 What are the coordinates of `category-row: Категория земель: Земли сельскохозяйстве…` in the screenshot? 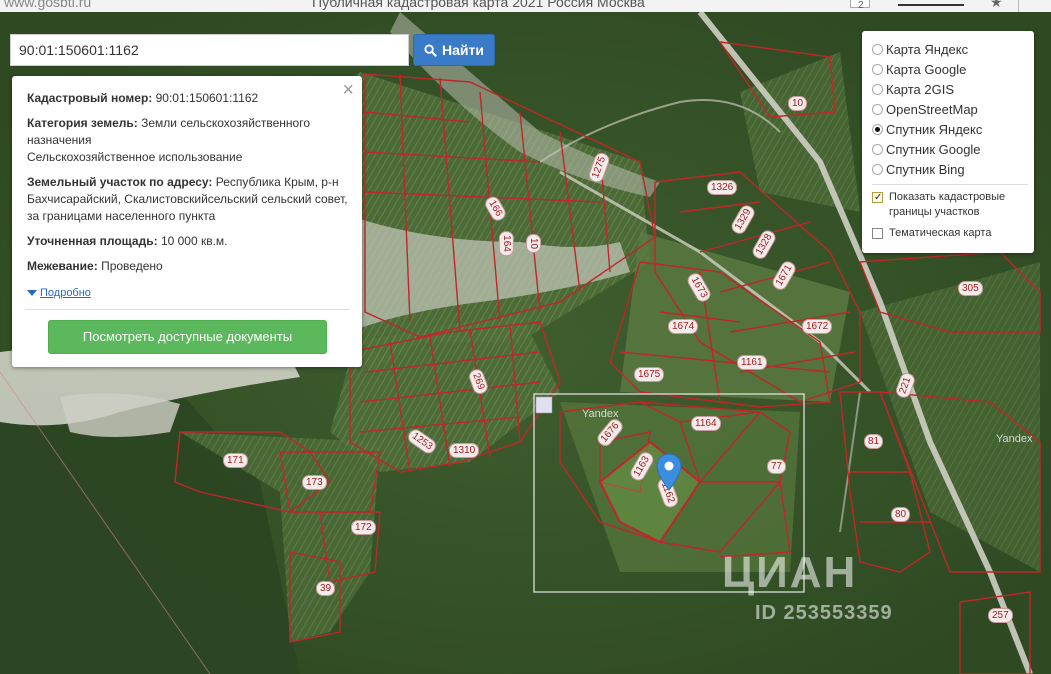 It's located at (187, 140).